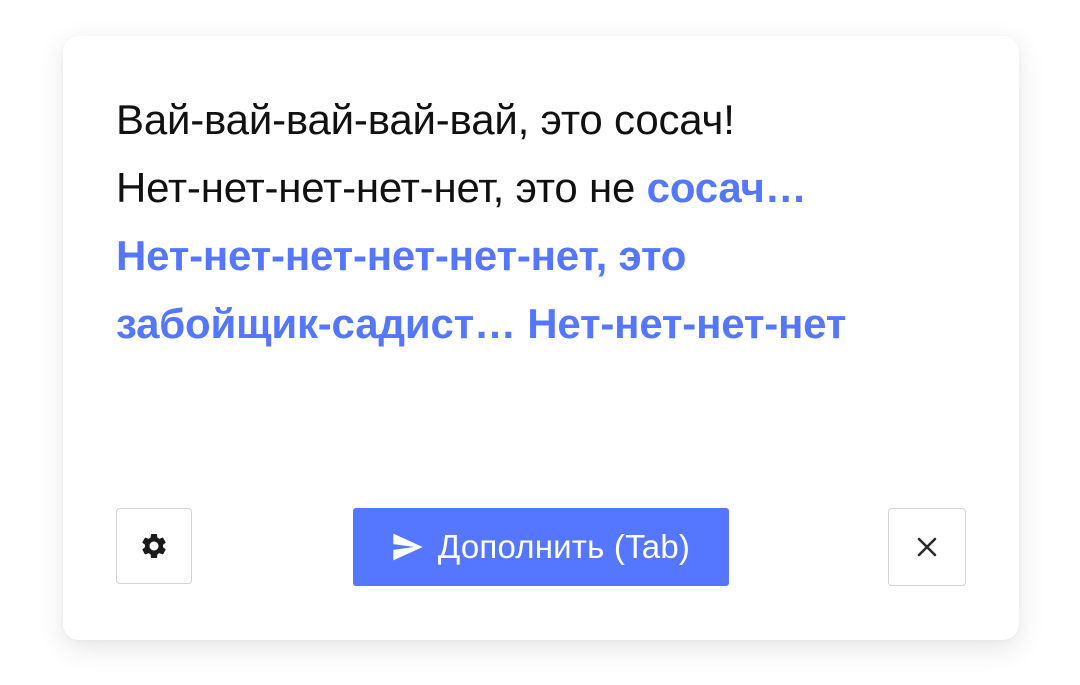 The image size is (1080, 685). What do you see at coordinates (408, 547) in the screenshot?
I see `send-icon` at bounding box center [408, 547].